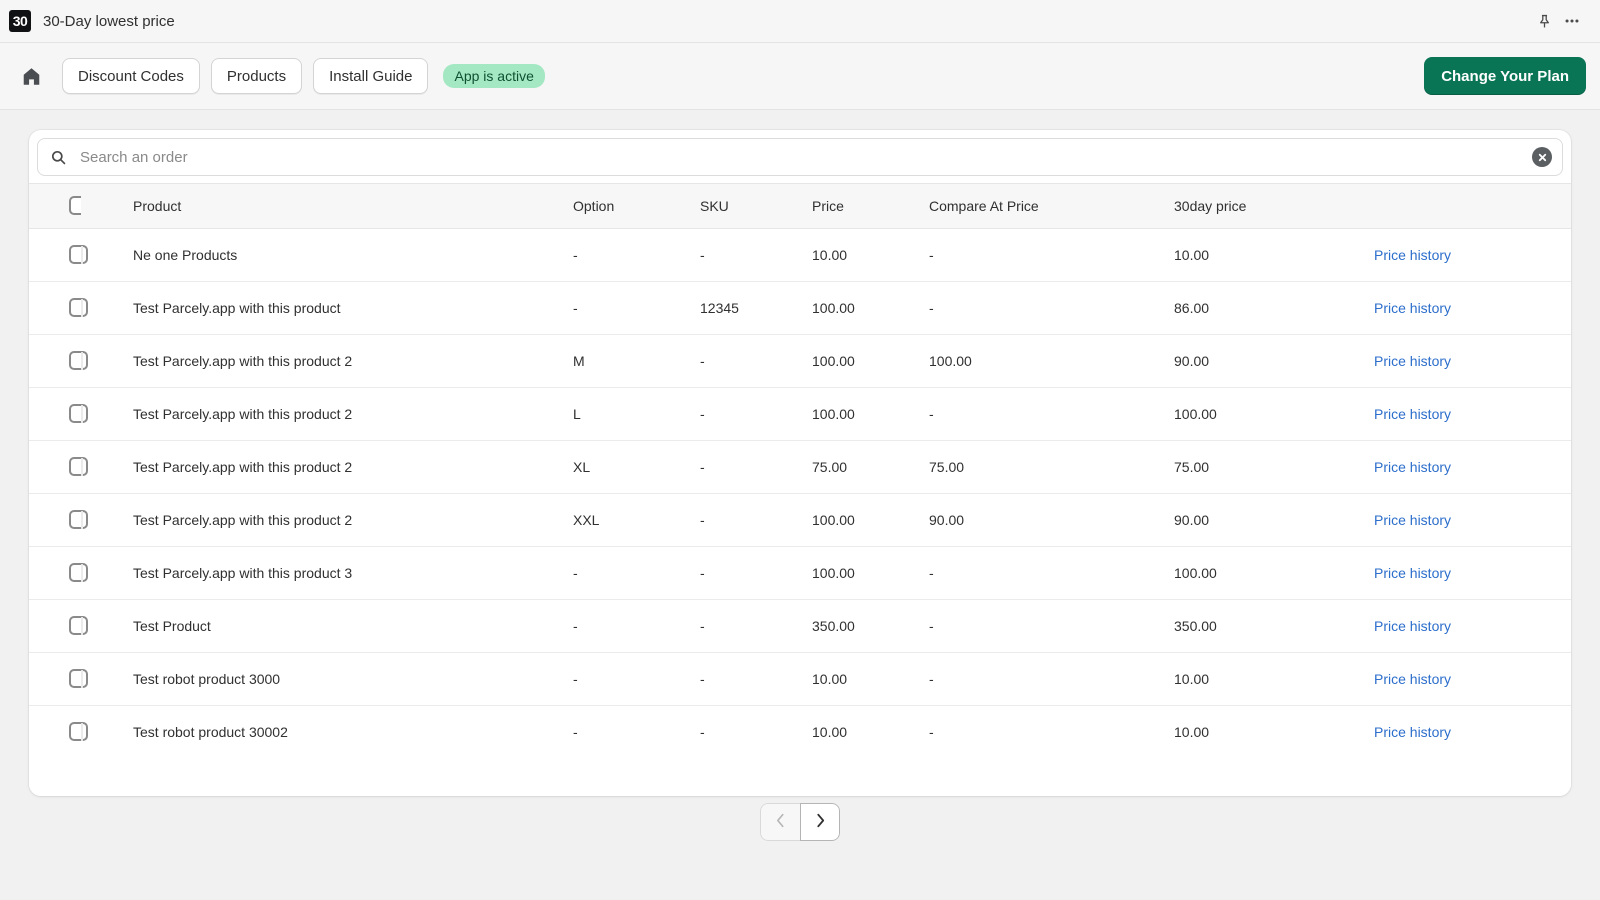 The image size is (1600, 900). What do you see at coordinates (1274, 467) in the screenshot?
I see `cell-30day-price: 75.00` at bounding box center [1274, 467].